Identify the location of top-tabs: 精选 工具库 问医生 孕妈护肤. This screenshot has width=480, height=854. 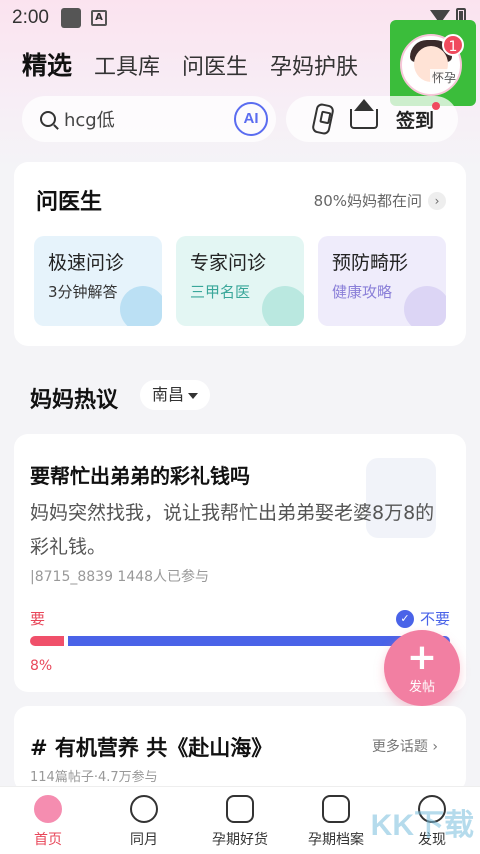
(190, 64).